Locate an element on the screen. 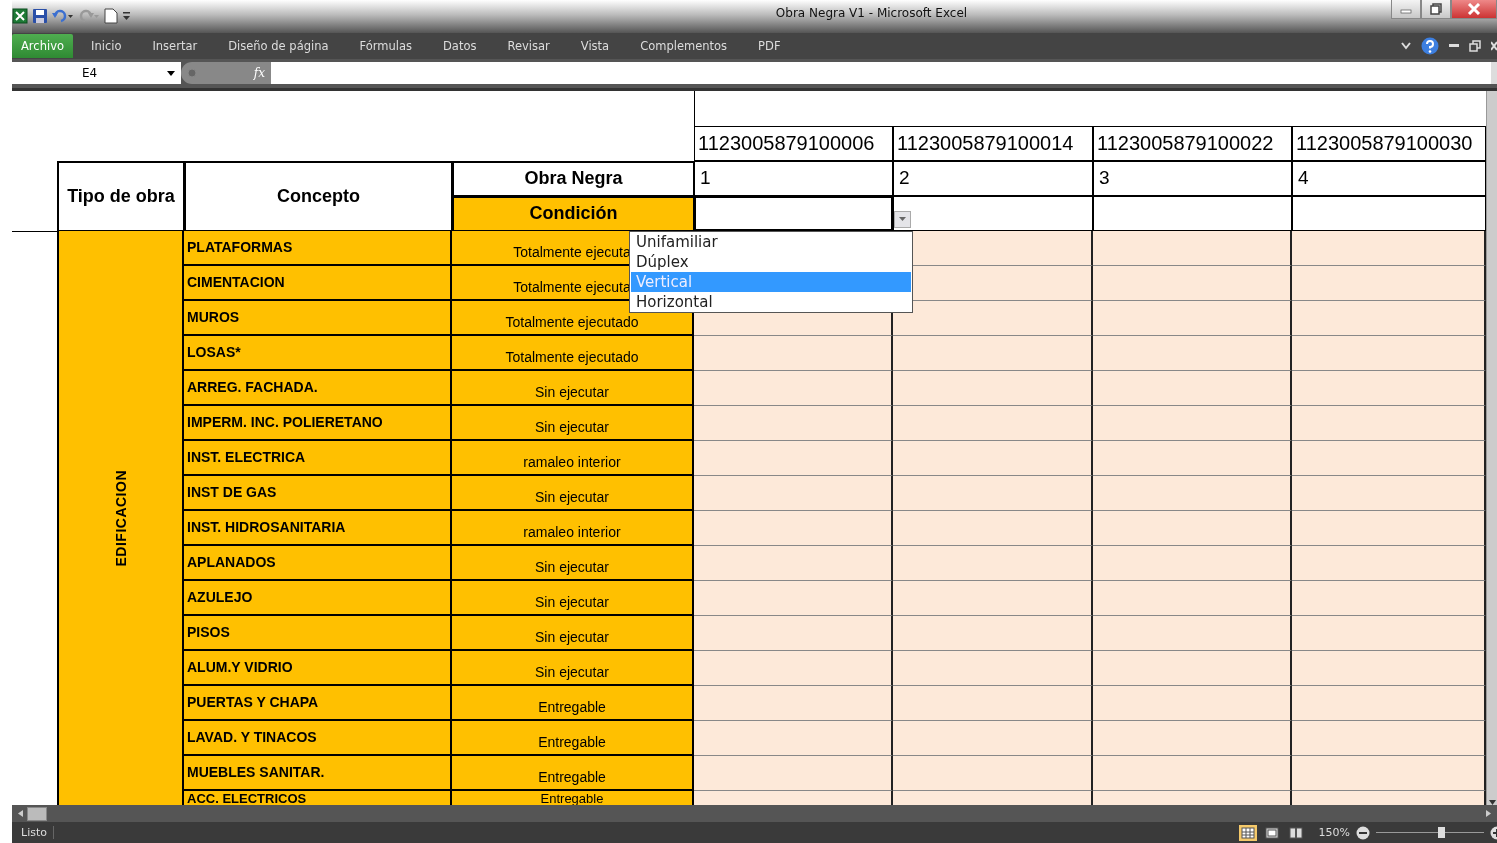 This screenshot has height=843, width=1497. page-break-icon is located at coordinates (1295, 832).